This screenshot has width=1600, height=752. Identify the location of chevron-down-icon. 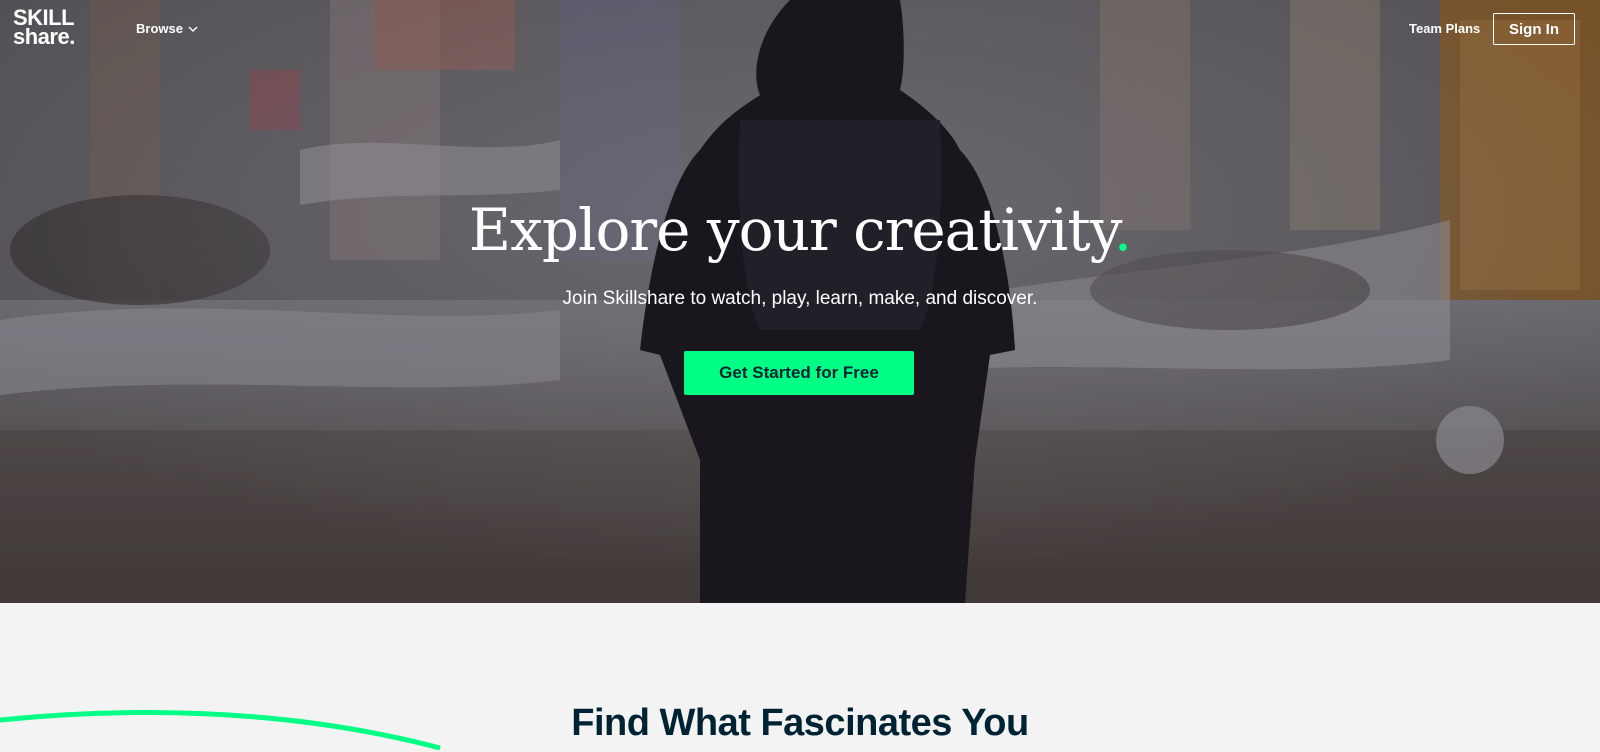
(193, 29).